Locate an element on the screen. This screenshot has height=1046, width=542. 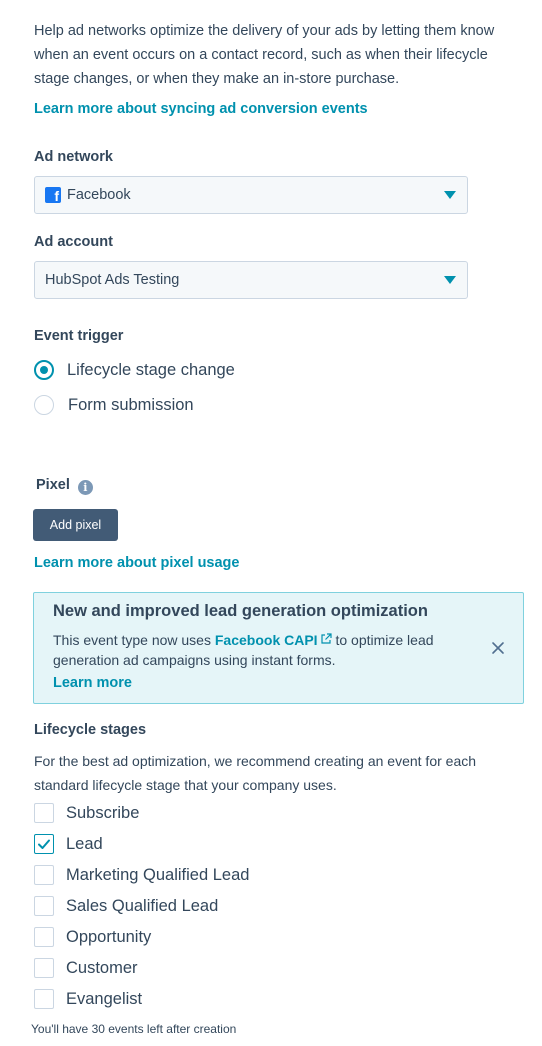
checkbox-checked is located at coordinates (44, 844).